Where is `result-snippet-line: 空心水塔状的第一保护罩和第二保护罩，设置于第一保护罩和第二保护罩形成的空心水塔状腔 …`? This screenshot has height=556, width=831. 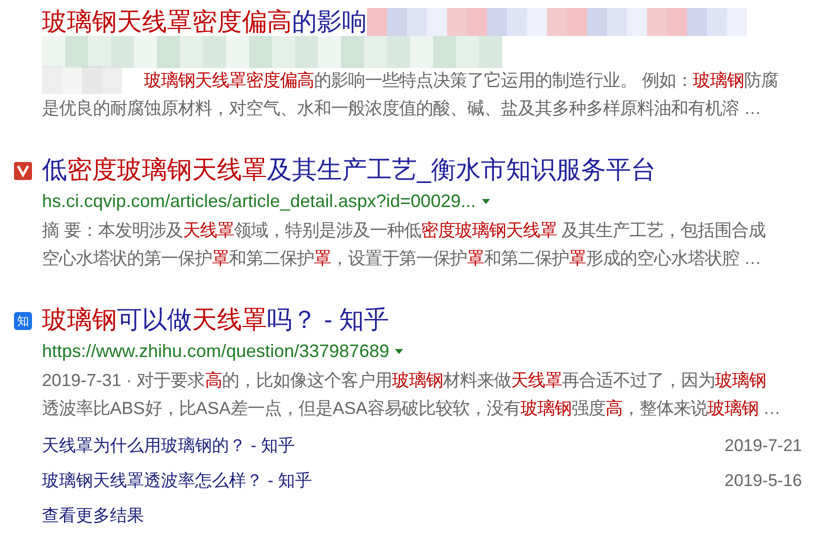 result-snippet-line: 空心水塔状的第一保护罩和第二保护罩，设置于第一保护罩和第二保护罩形成的空心水塔状腔 … is located at coordinates (402, 258).